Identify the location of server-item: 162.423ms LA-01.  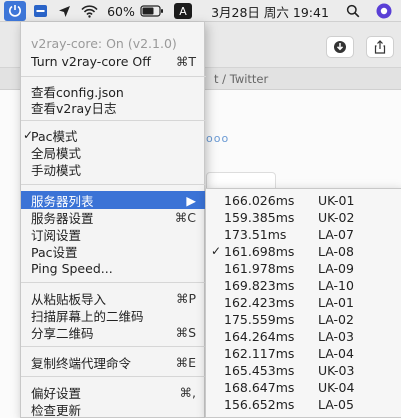
(303, 302).